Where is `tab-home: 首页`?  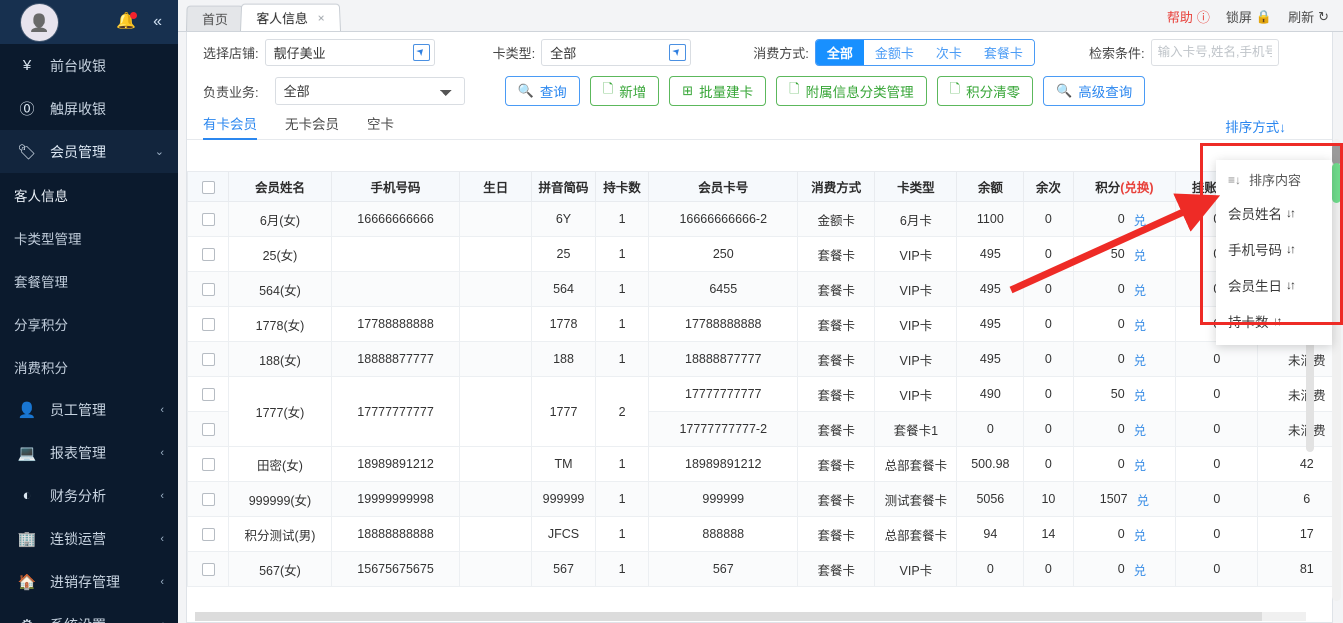 tab-home: 首页 is located at coordinates (215, 18).